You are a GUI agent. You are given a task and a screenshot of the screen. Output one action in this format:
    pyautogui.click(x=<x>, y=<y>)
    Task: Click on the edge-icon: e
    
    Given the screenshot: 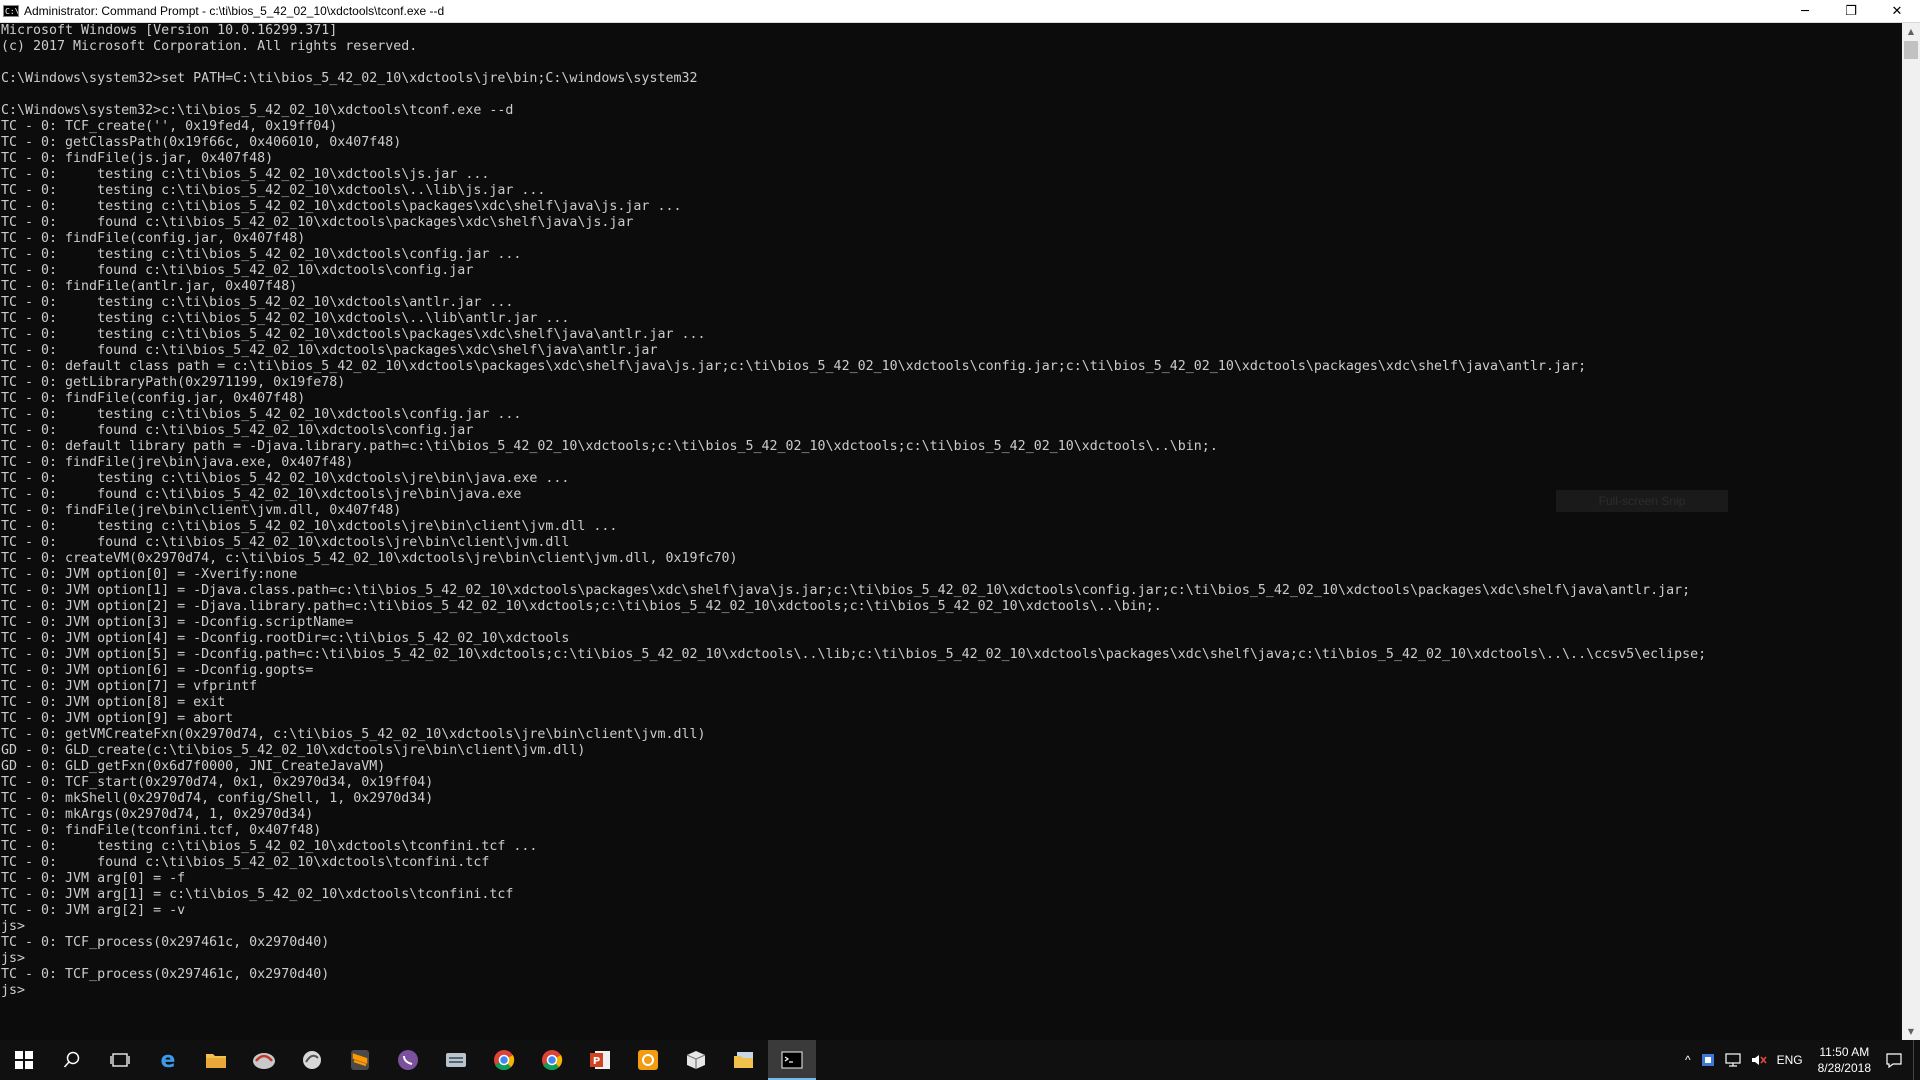 What is the action you would take?
    pyautogui.click(x=168, y=1060)
    